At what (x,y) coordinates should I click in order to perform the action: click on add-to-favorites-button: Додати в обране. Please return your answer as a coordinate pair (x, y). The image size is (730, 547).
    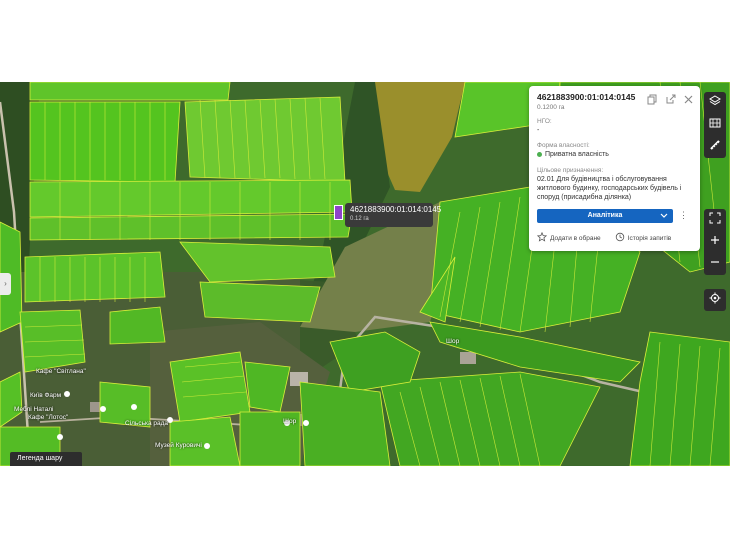
    Looking at the image, I should click on (568, 237).